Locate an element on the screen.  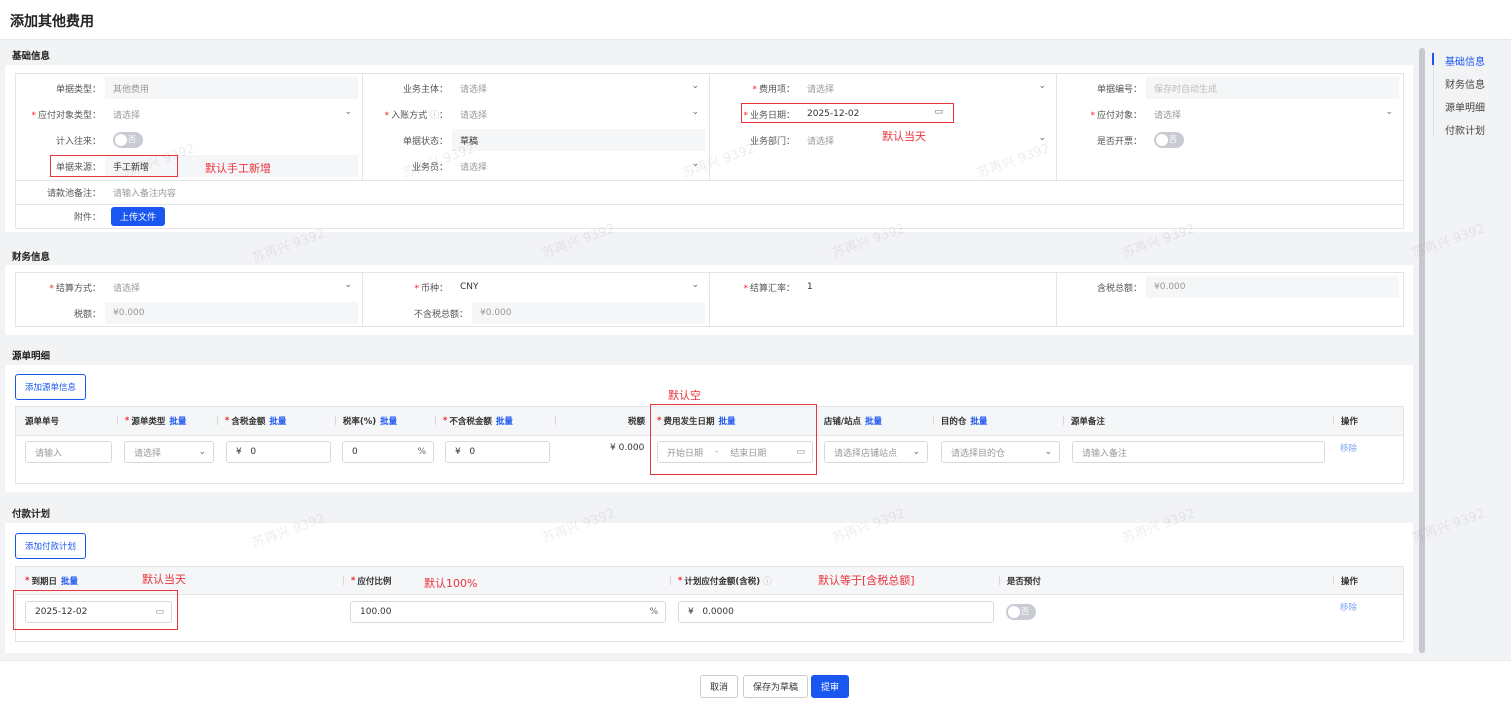
col-header: | * 计划应付金额(含税) ⓘ is located at coordinates (720, 581).